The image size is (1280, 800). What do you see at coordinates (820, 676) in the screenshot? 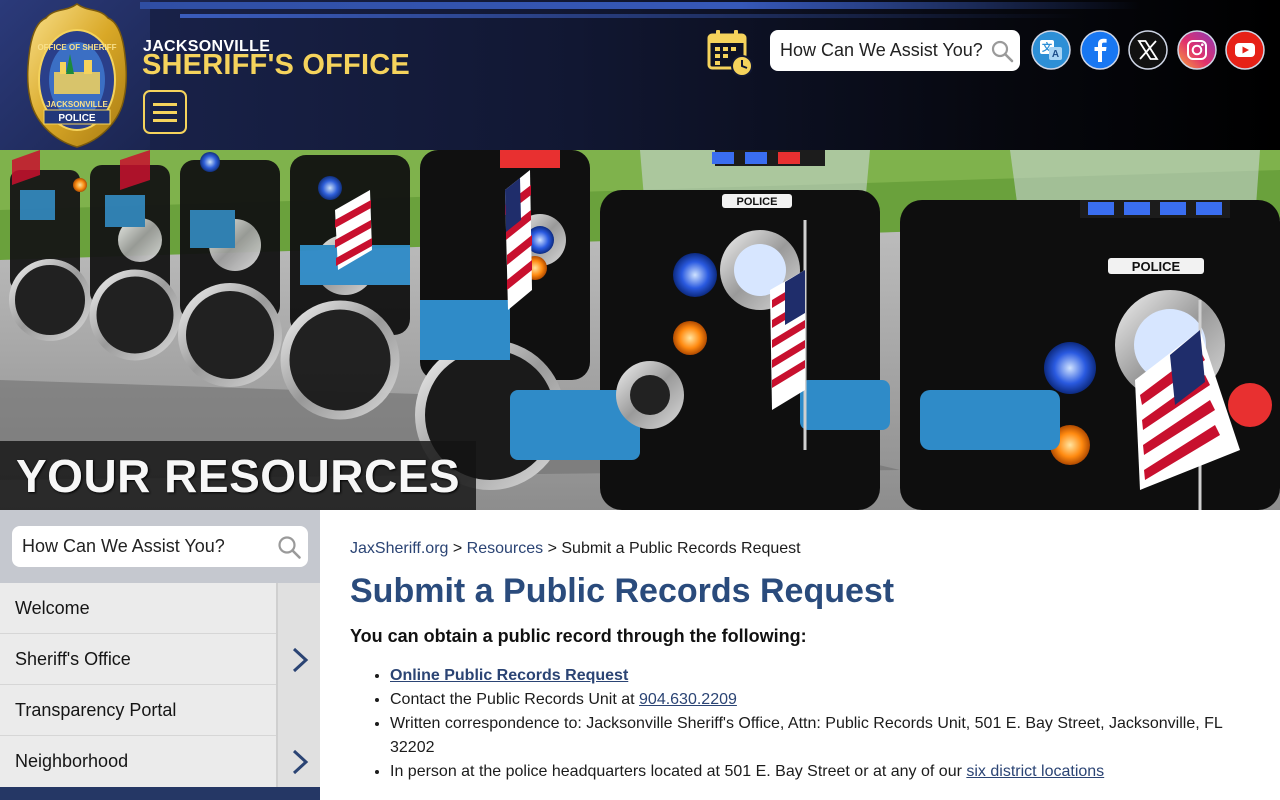
I see `list-item: Online Public Records Request` at bounding box center [820, 676].